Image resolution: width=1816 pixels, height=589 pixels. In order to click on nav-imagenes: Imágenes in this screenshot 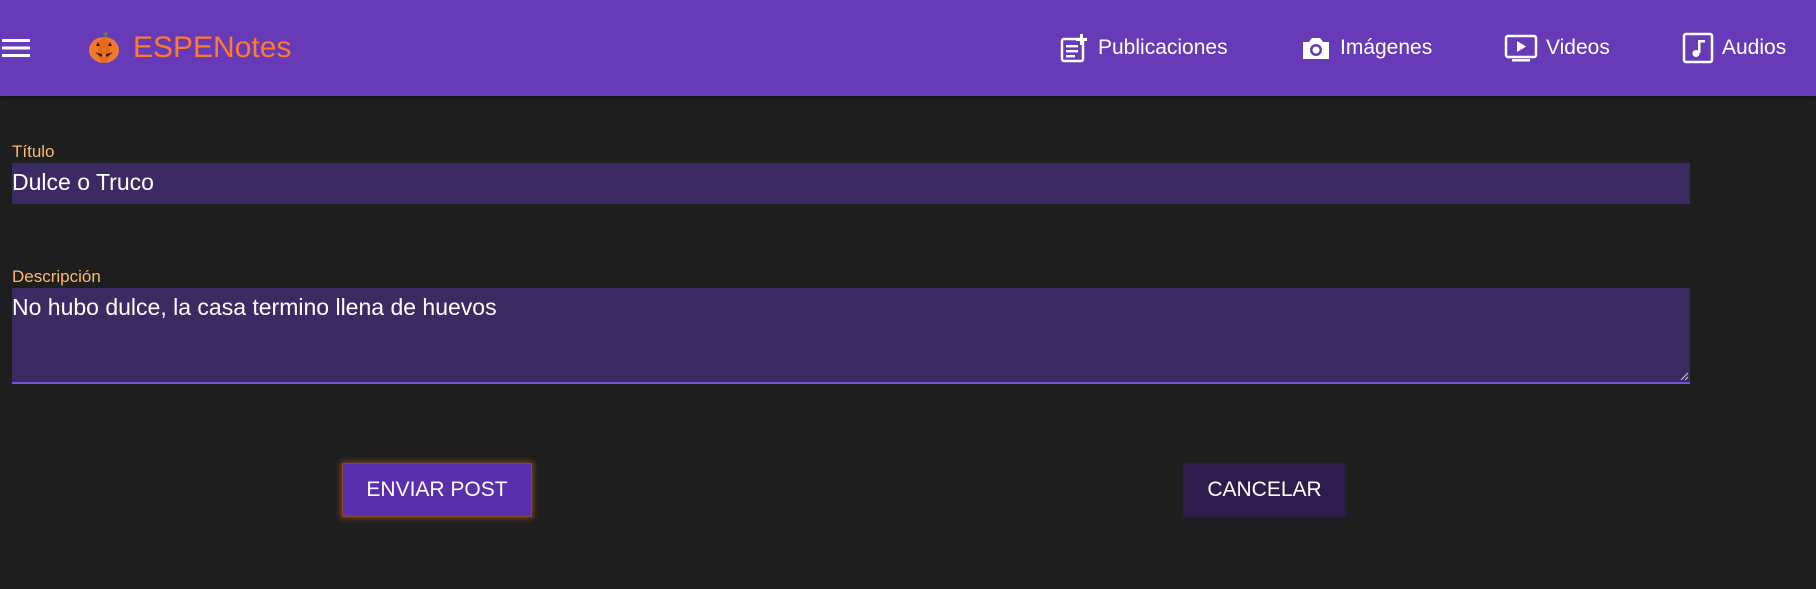, I will do `click(1366, 48)`.